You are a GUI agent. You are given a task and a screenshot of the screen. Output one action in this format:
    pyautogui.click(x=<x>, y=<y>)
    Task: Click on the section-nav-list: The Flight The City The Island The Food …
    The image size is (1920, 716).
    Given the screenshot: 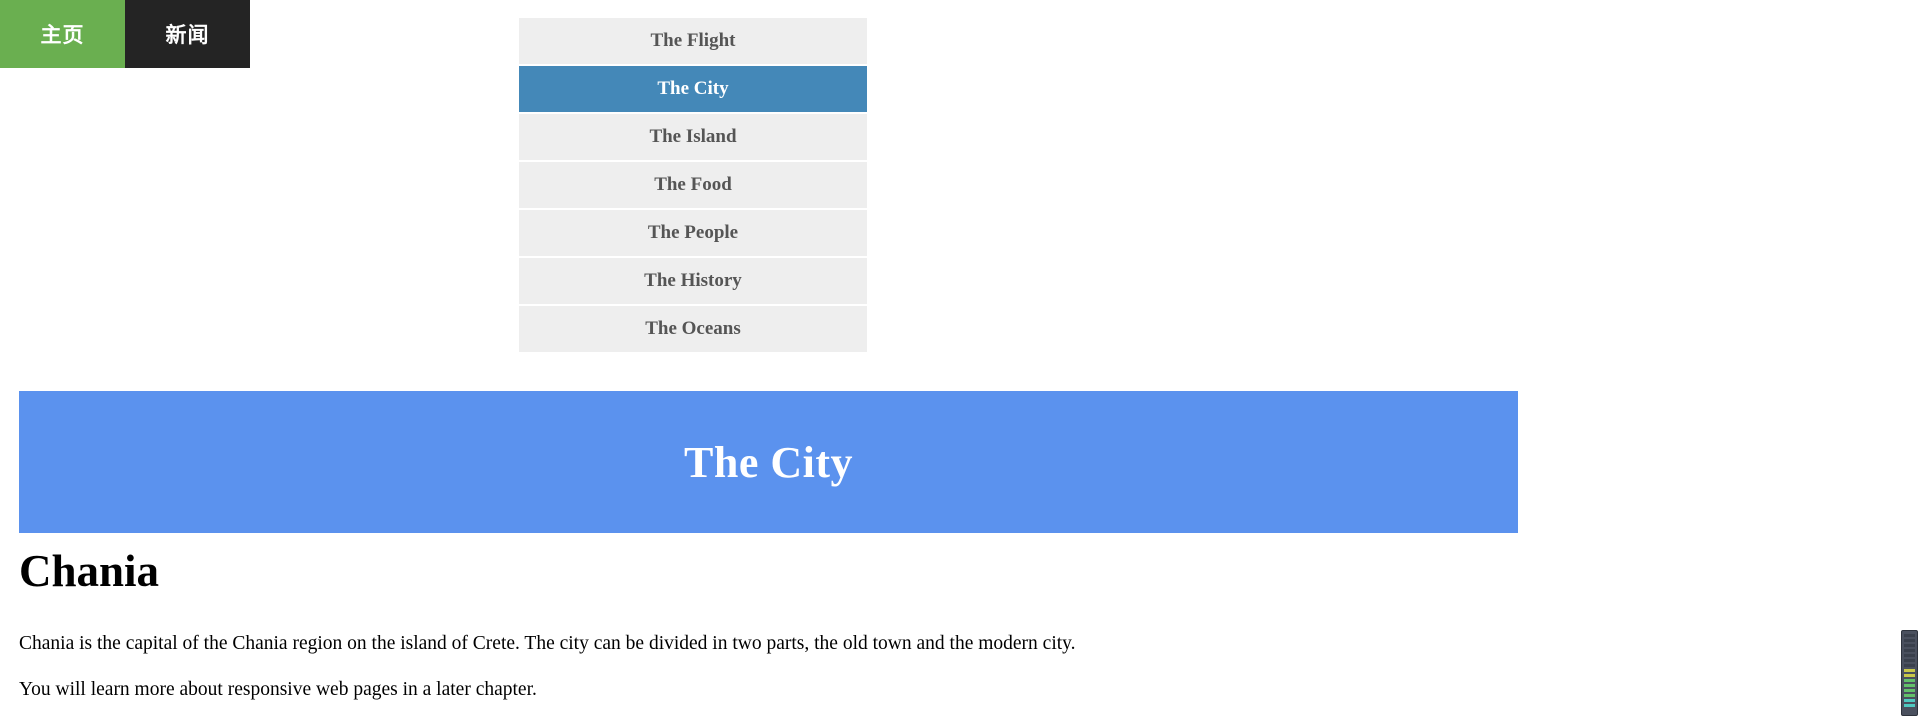 What is the action you would take?
    pyautogui.click(x=693, y=185)
    